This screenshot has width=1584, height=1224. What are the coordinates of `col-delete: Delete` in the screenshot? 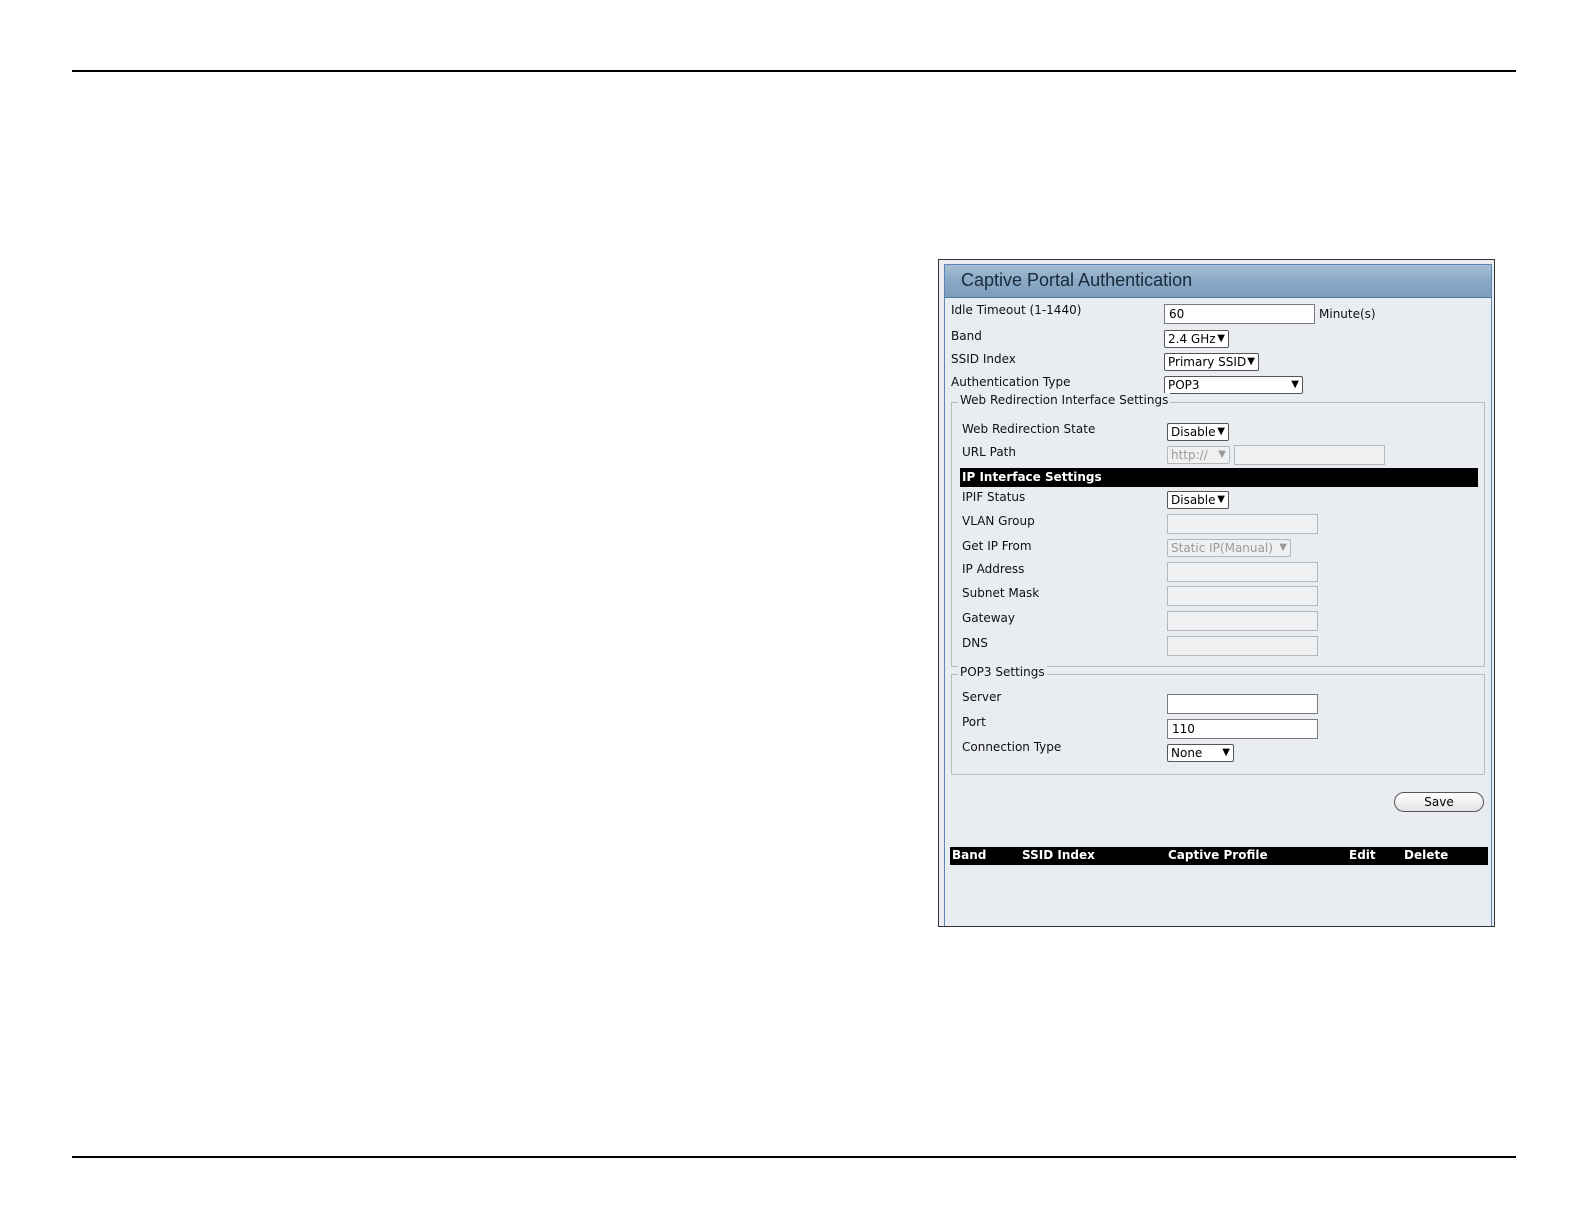 It's located at (1426, 855).